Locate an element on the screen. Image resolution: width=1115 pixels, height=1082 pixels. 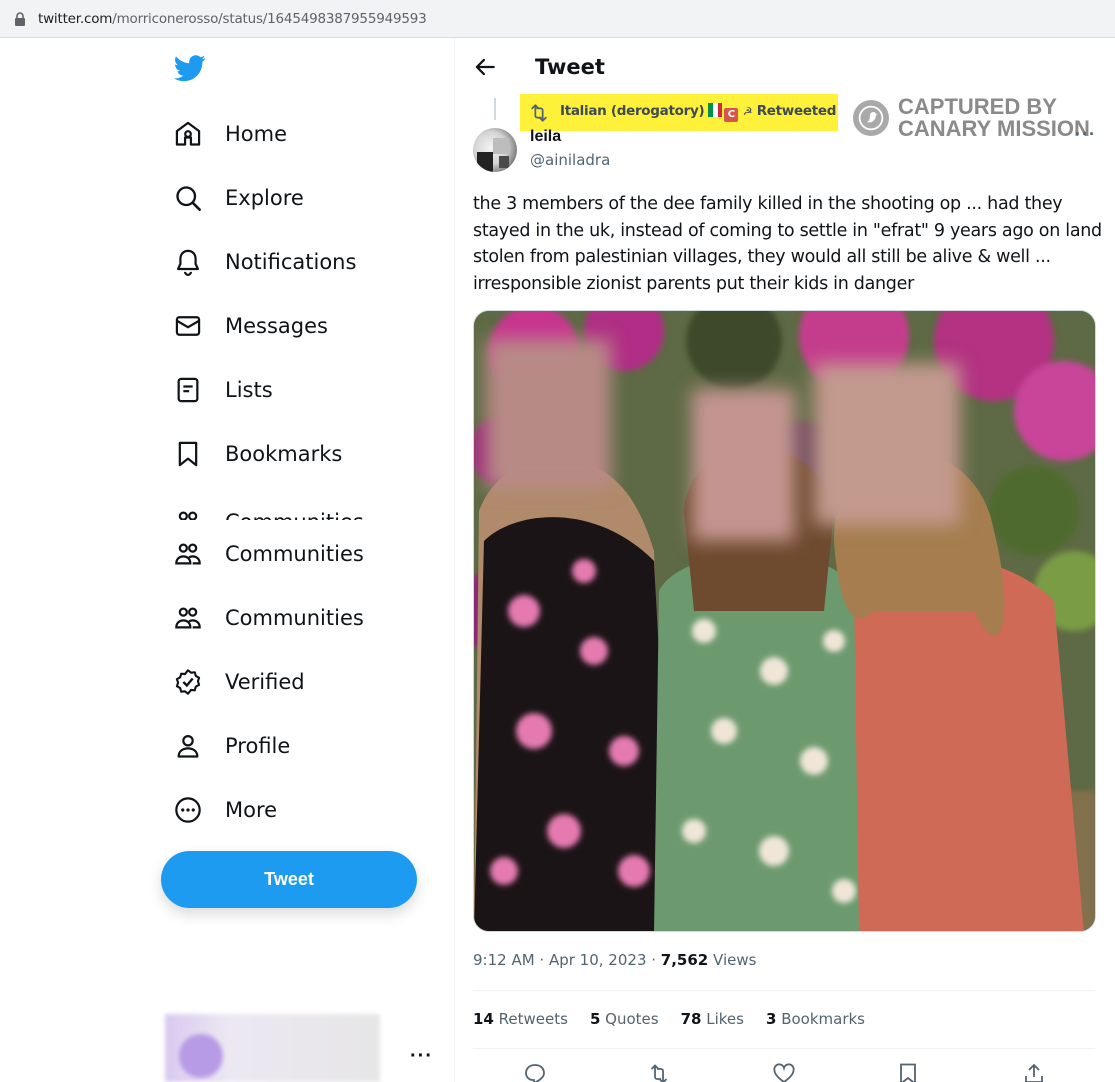
nav-item-bookmarks: Bookmarks is located at coordinates (256, 454).